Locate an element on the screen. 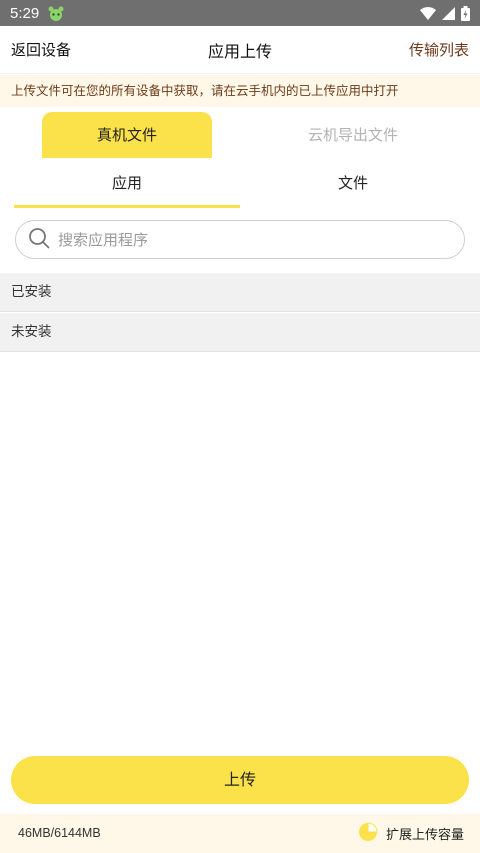 The height and width of the screenshot is (853, 480). top-bar: 返回设备 应用上传 传输列表 is located at coordinates (240, 50).